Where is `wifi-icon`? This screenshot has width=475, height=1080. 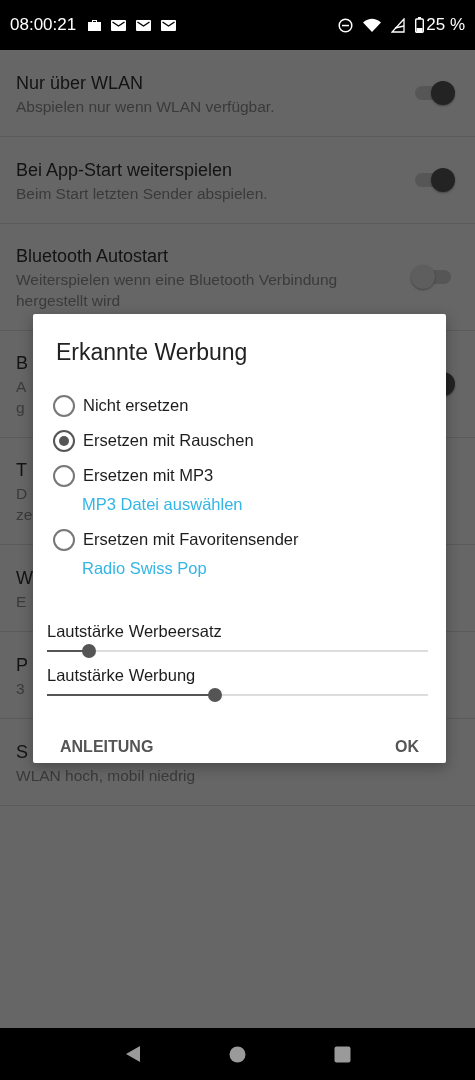
wifi-icon is located at coordinates (372, 25).